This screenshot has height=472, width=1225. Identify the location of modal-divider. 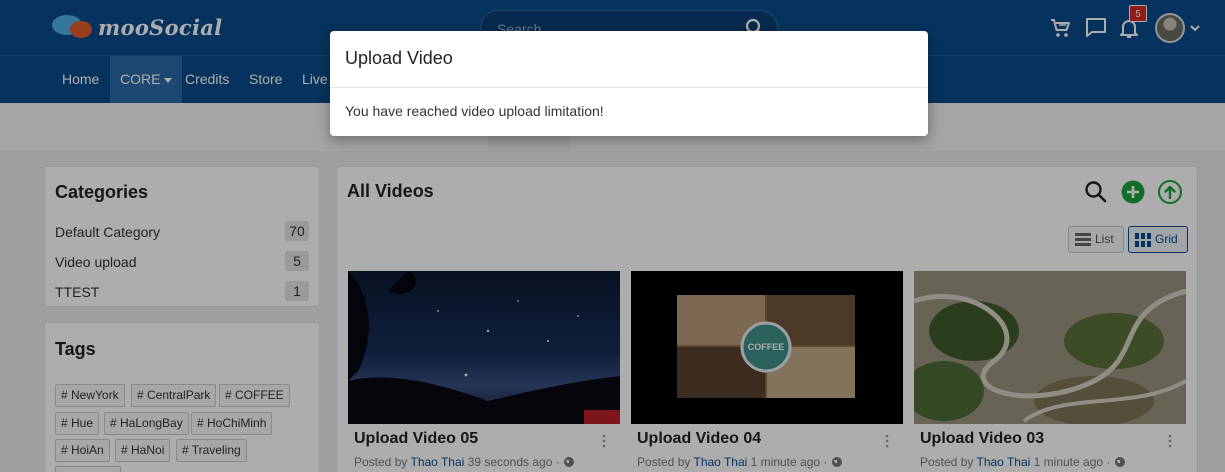
(629, 87).